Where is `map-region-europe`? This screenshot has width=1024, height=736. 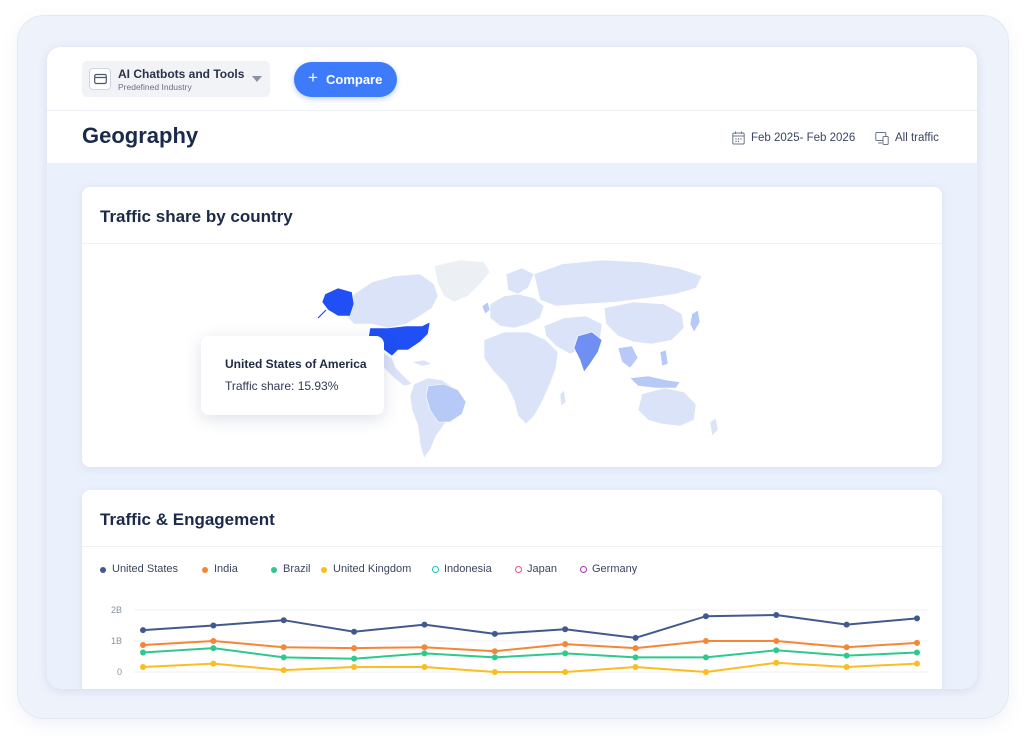
map-region-europe is located at coordinates (517, 311).